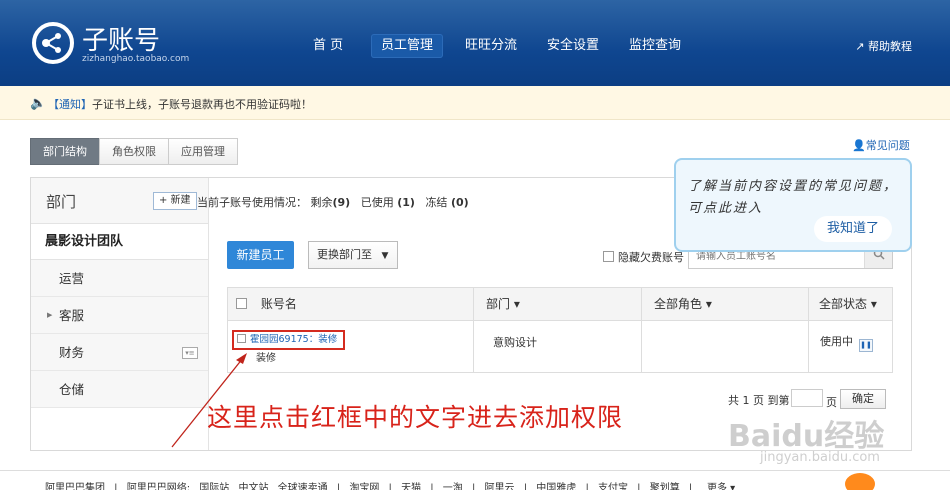 This screenshot has width=950, height=490. Describe the element at coordinates (831, 402) in the screenshot. I see `pager-unit: 页` at that location.